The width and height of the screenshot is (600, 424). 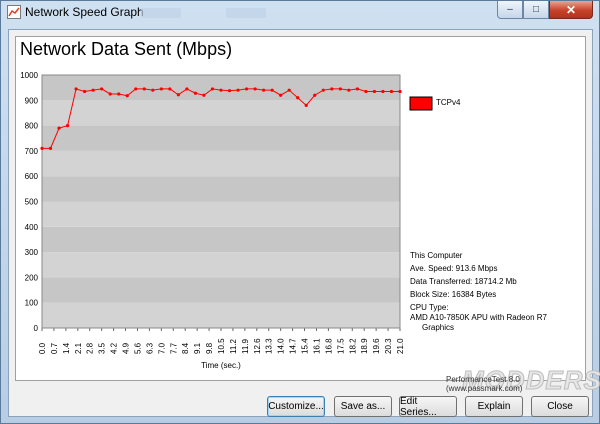 I want to click on y-tick-label: 300, so click(x=32, y=252).